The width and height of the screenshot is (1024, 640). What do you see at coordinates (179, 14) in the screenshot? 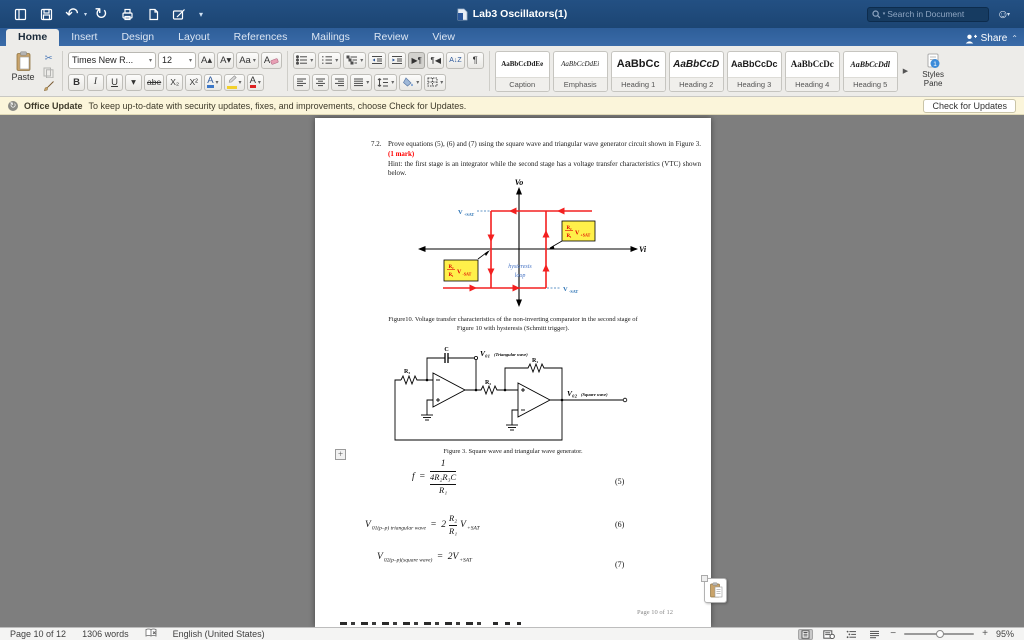
I see `format-painter-icon` at bounding box center [179, 14].